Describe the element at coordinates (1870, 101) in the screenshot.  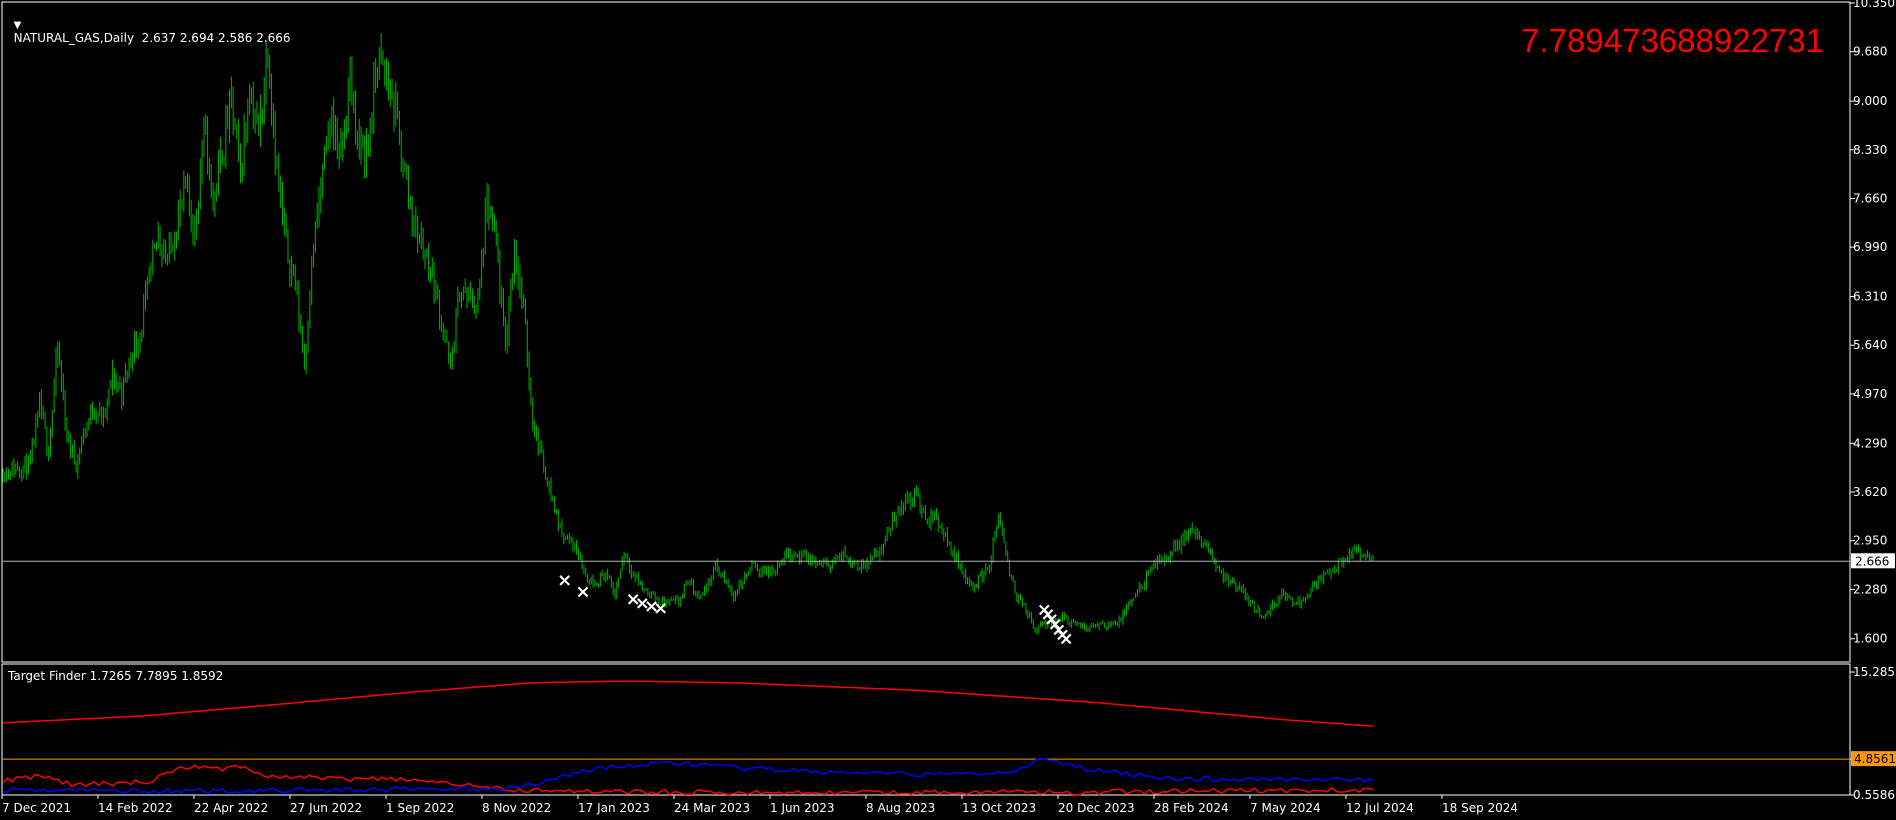
I see `y-tick-label: 9.000` at that location.